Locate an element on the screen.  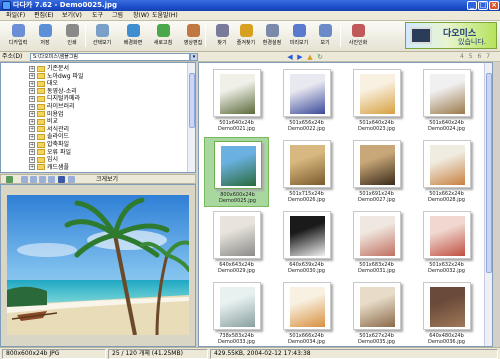
preview-image is located at coordinates (98, 265).